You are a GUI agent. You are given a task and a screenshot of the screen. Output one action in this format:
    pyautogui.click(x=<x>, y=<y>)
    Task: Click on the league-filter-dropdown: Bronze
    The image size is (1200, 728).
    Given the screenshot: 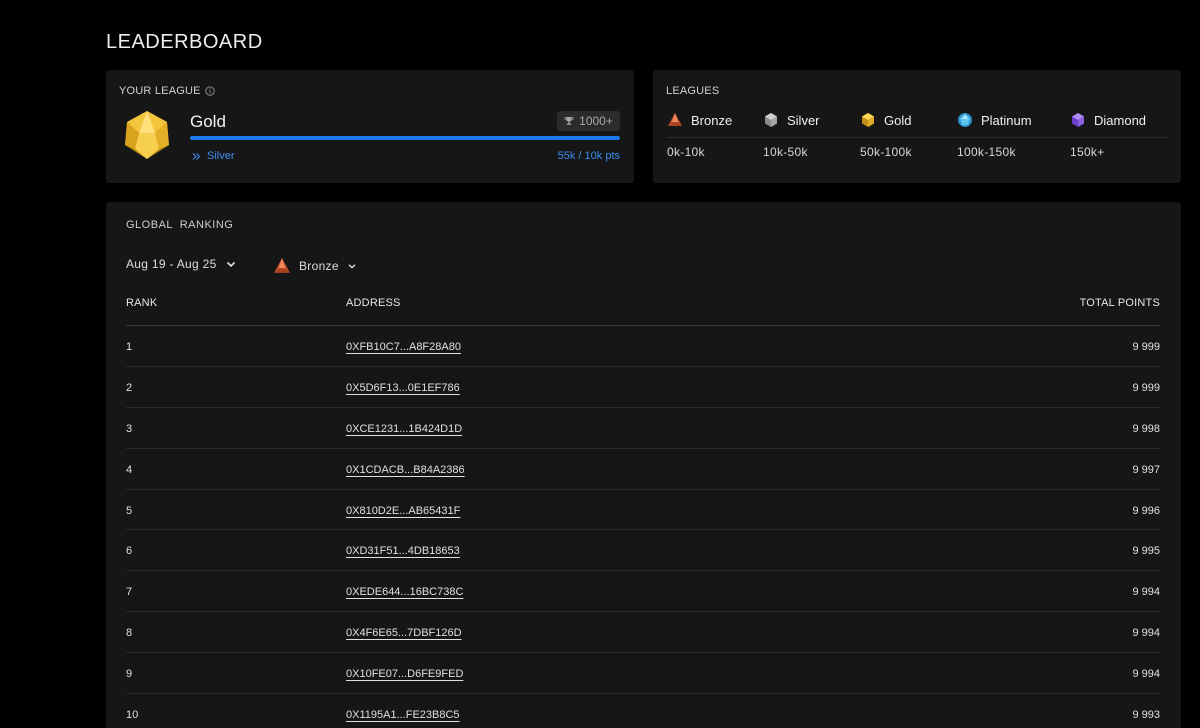 What is the action you would take?
    pyautogui.click(x=315, y=266)
    